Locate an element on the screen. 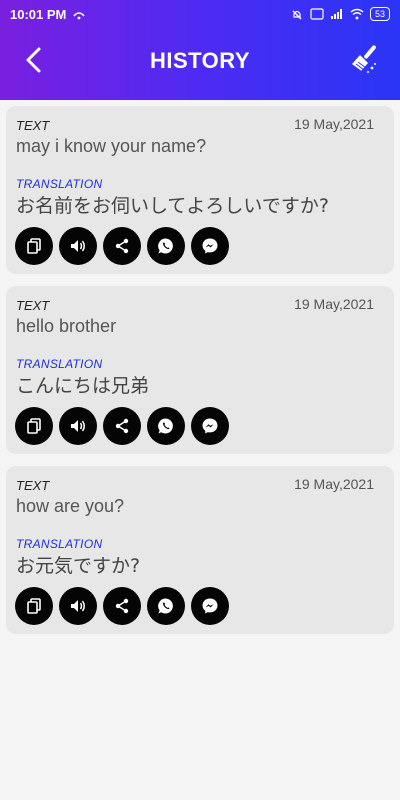  status-bar: 10:01 PM 53 is located at coordinates (200, 14).